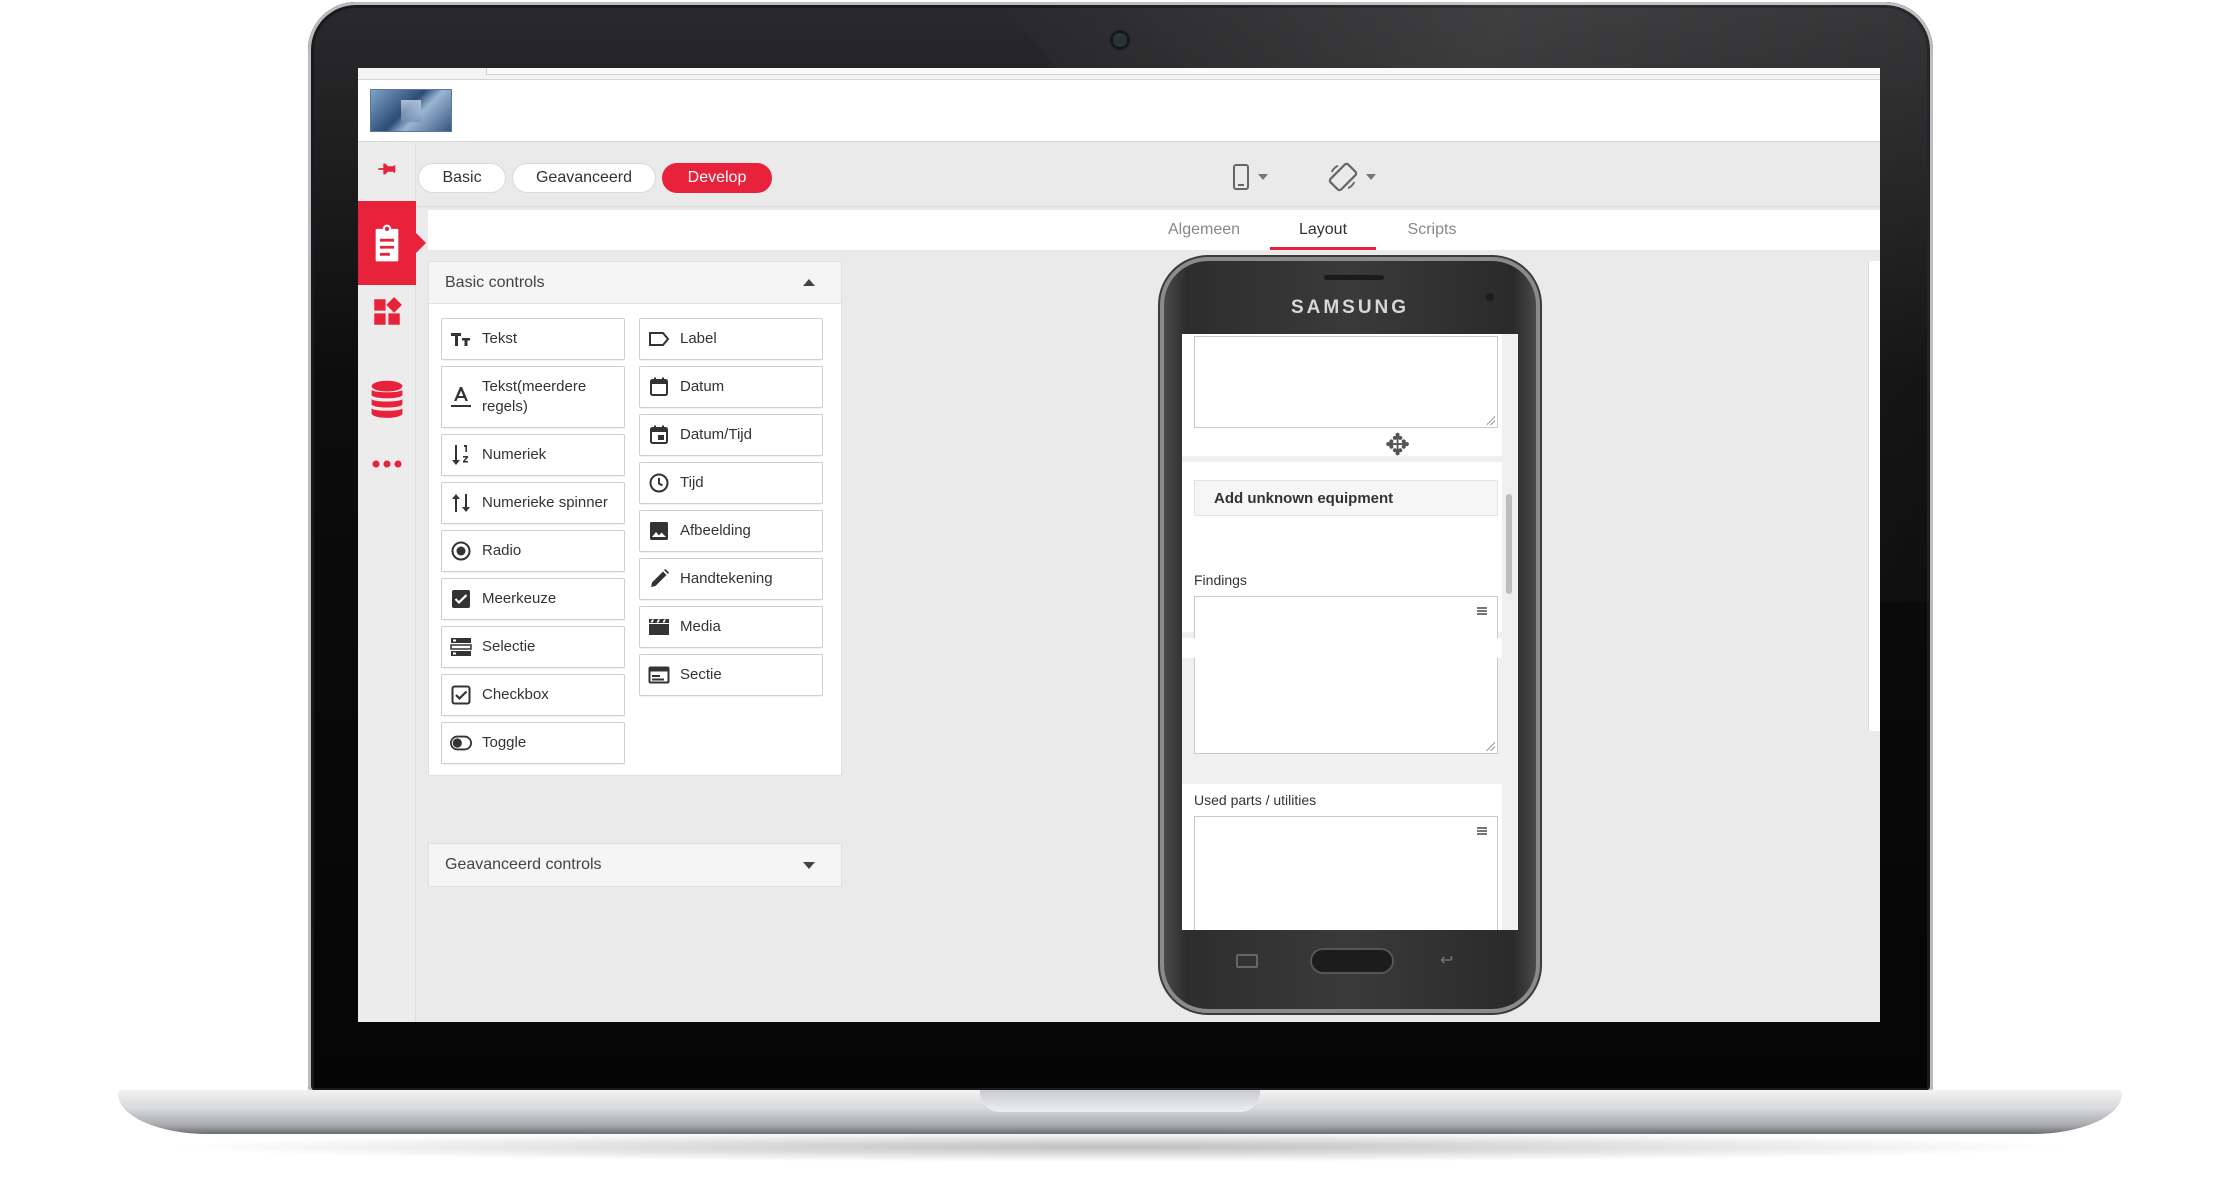 This screenshot has width=2240, height=1196. I want to click on form-section-card: Add unknown equipment Findings, so click(1342, 608).